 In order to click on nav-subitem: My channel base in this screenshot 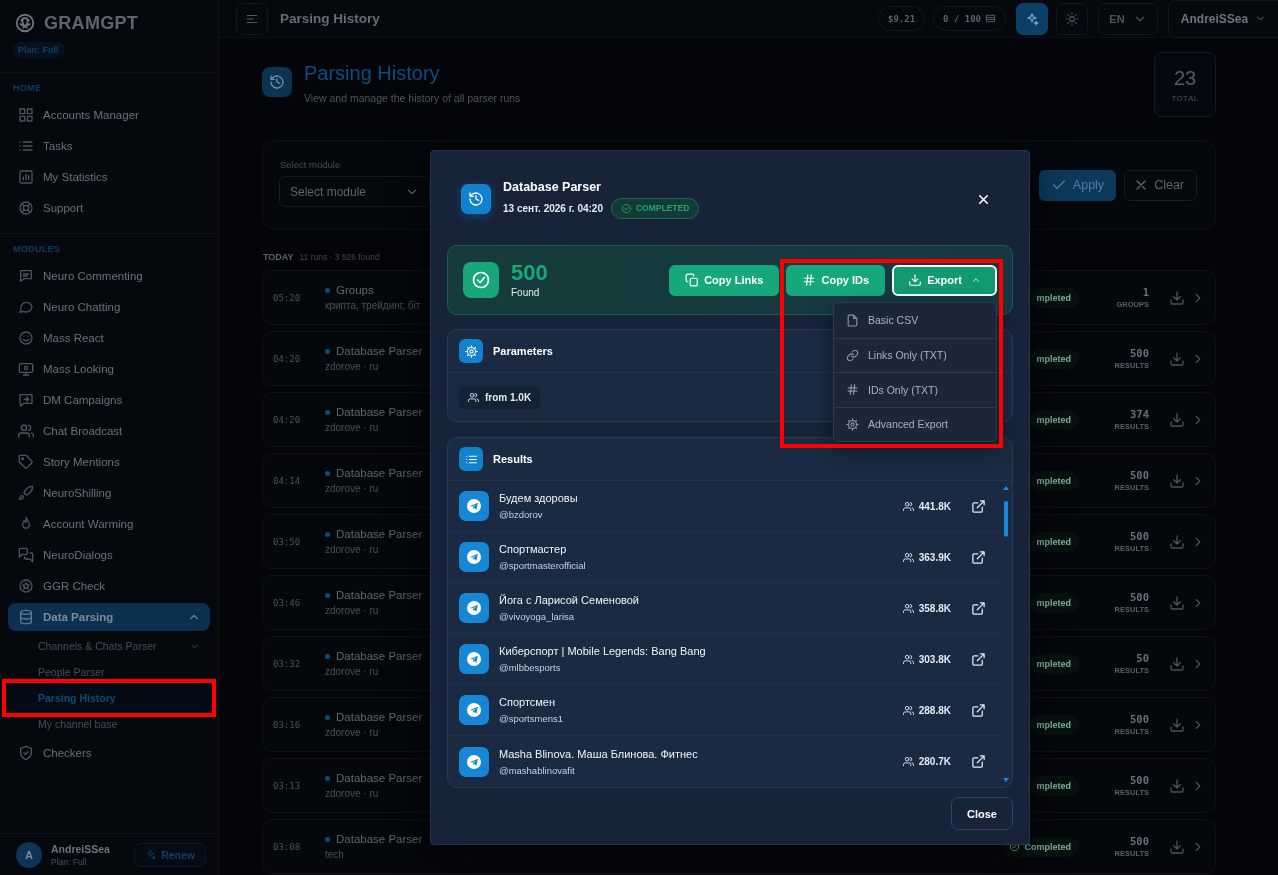, I will do `click(109, 724)`.